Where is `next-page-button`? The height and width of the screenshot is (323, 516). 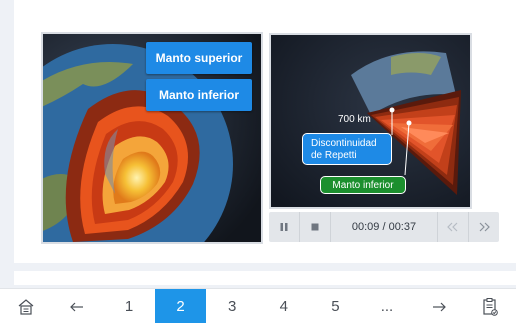
next-page-button is located at coordinates (439, 306).